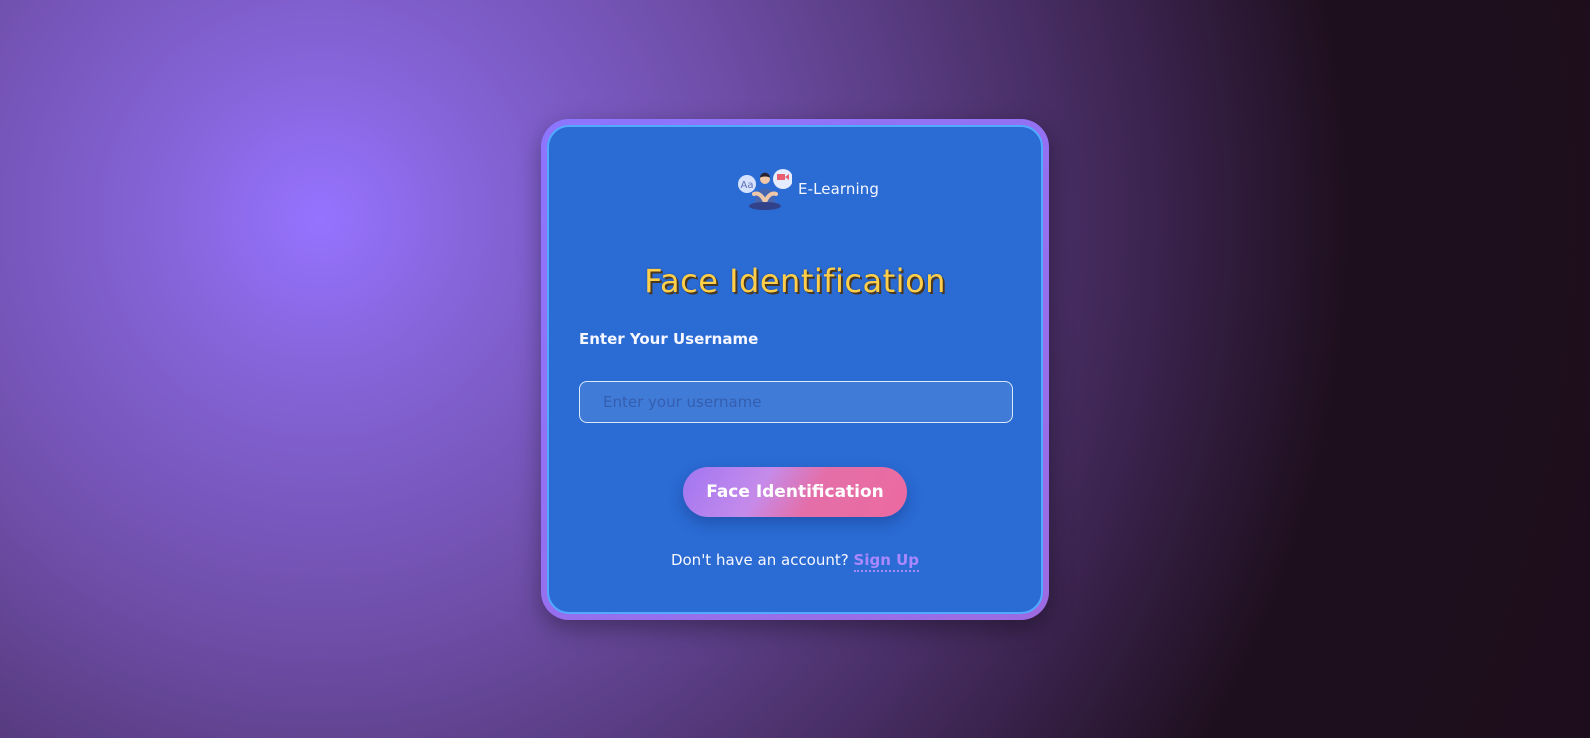 This screenshot has height=738, width=1590. I want to click on brand: Aa E-Learning, so click(808, 189).